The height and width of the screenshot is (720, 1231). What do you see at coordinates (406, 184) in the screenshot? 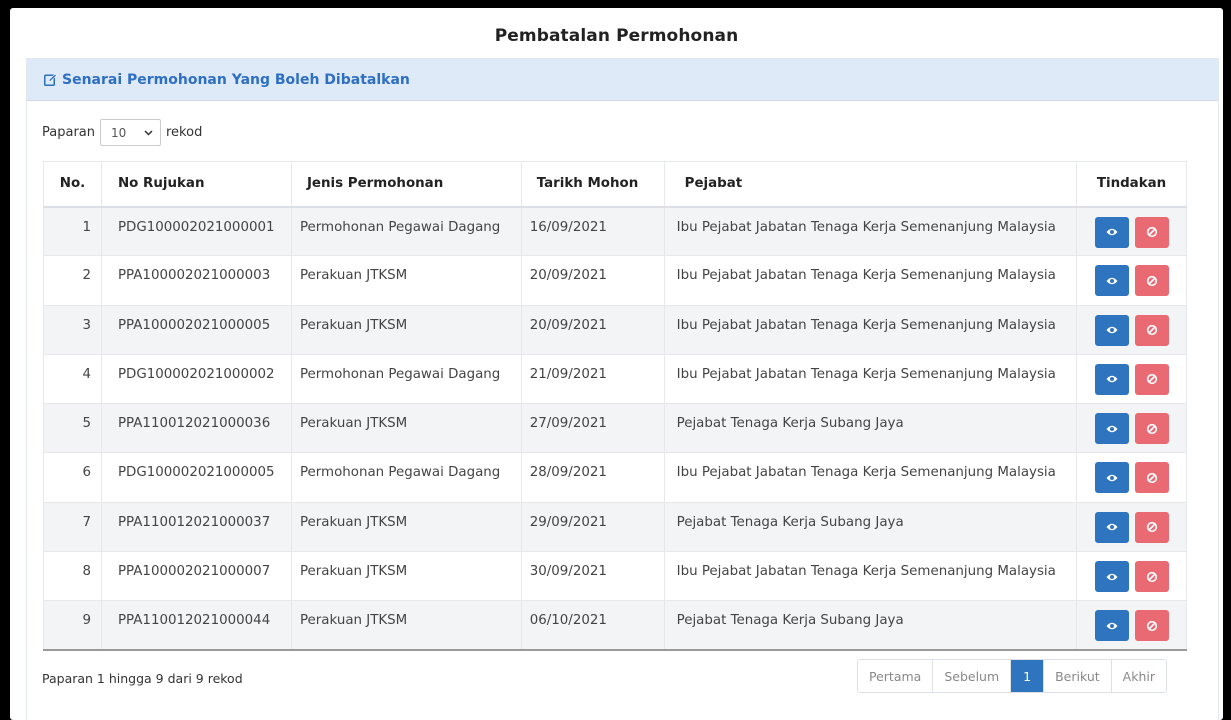
I see `col-header-jenis: Jenis Permohonan` at bounding box center [406, 184].